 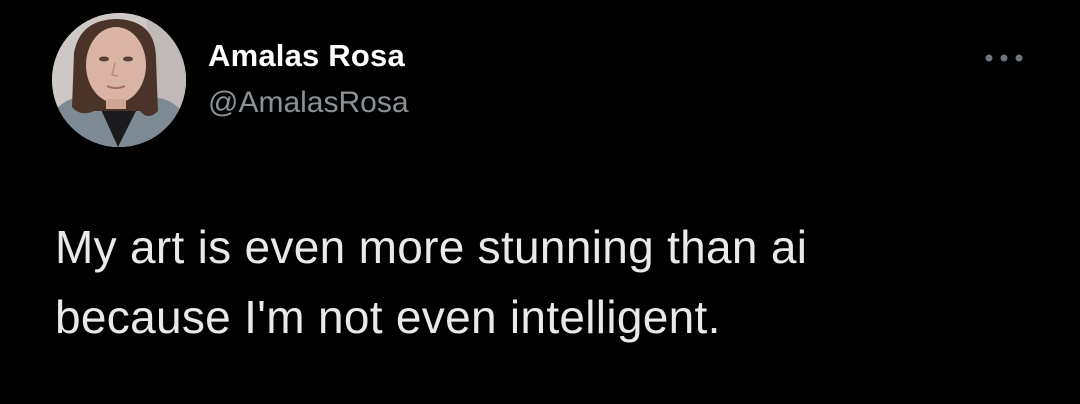 I want to click on more-options-button, so click(x=1004, y=58).